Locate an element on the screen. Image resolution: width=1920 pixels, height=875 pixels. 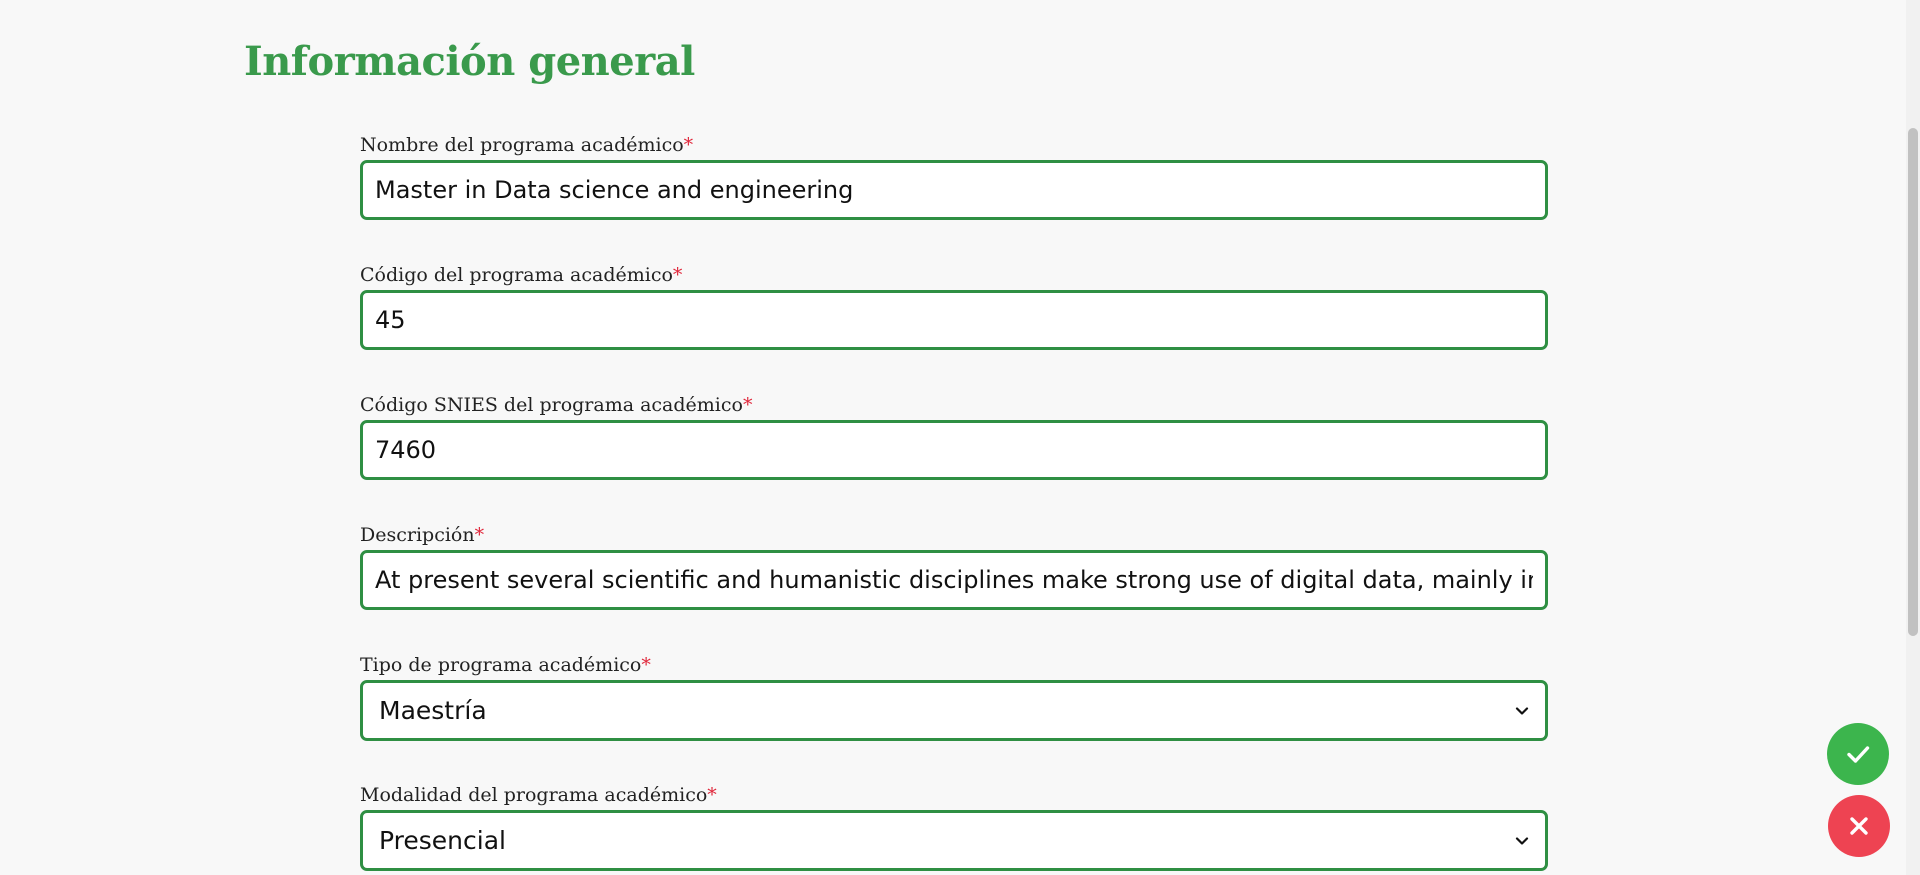
section-title: Información general is located at coordinates (469, 61).